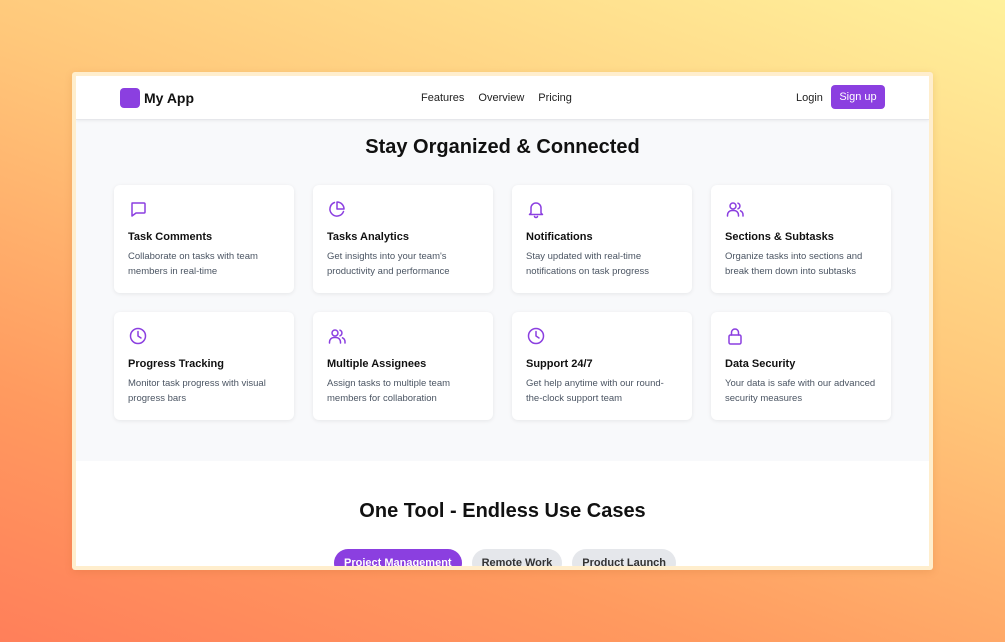 This screenshot has height=642, width=1005. Describe the element at coordinates (858, 97) in the screenshot. I see `signup-button: Sign up` at that location.